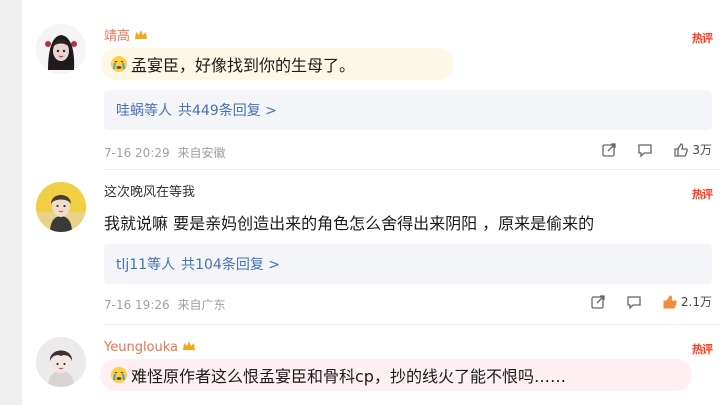 Image resolution: width=720 pixels, height=405 pixels. What do you see at coordinates (702, 150) in the screenshot?
I see `like-count: 3万` at bounding box center [702, 150].